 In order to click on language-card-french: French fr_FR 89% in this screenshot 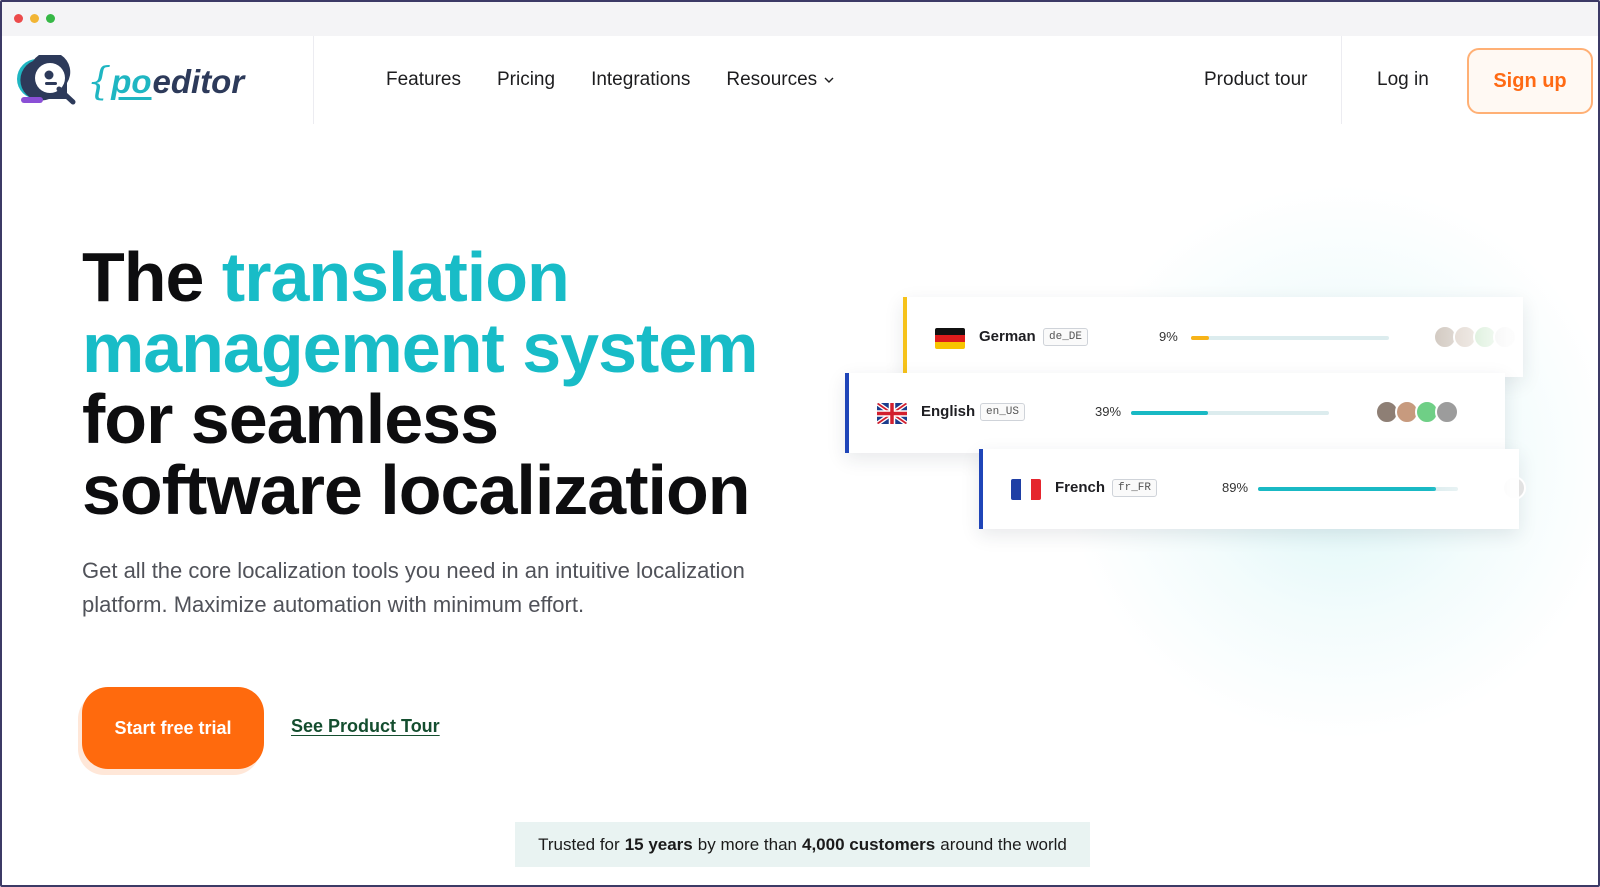, I will do `click(1252, 489)`.